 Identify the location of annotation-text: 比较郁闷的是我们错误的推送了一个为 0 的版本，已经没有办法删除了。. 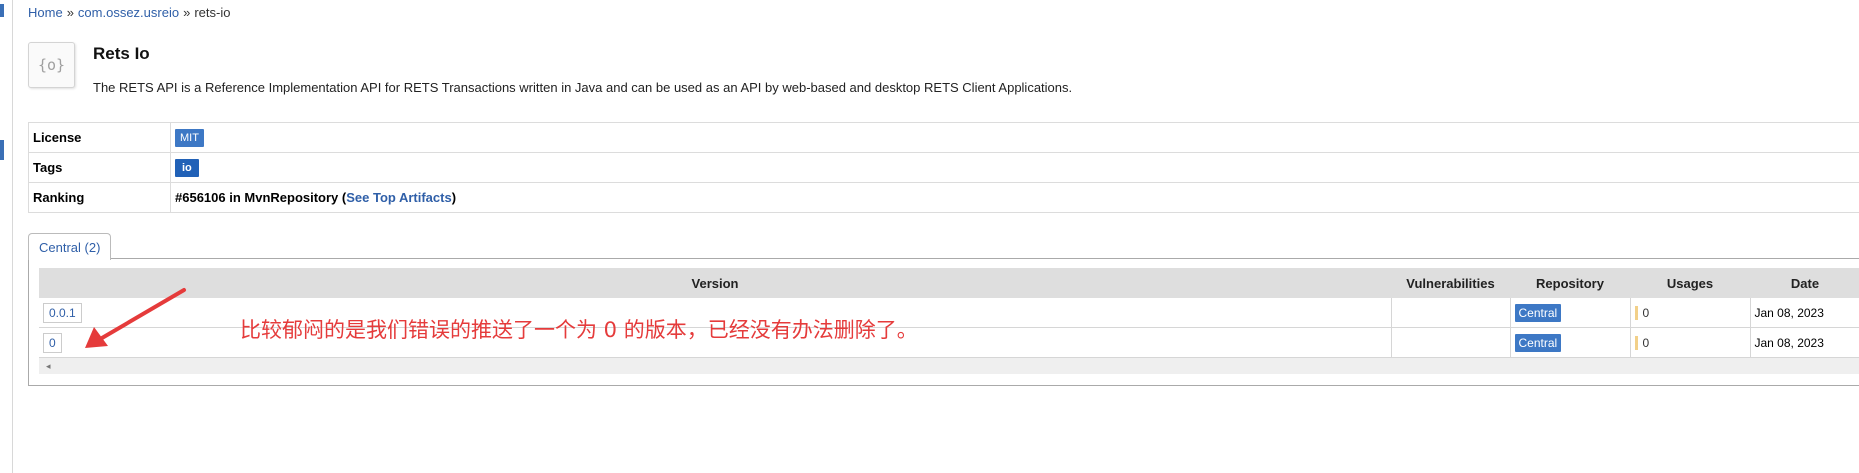
(579, 330).